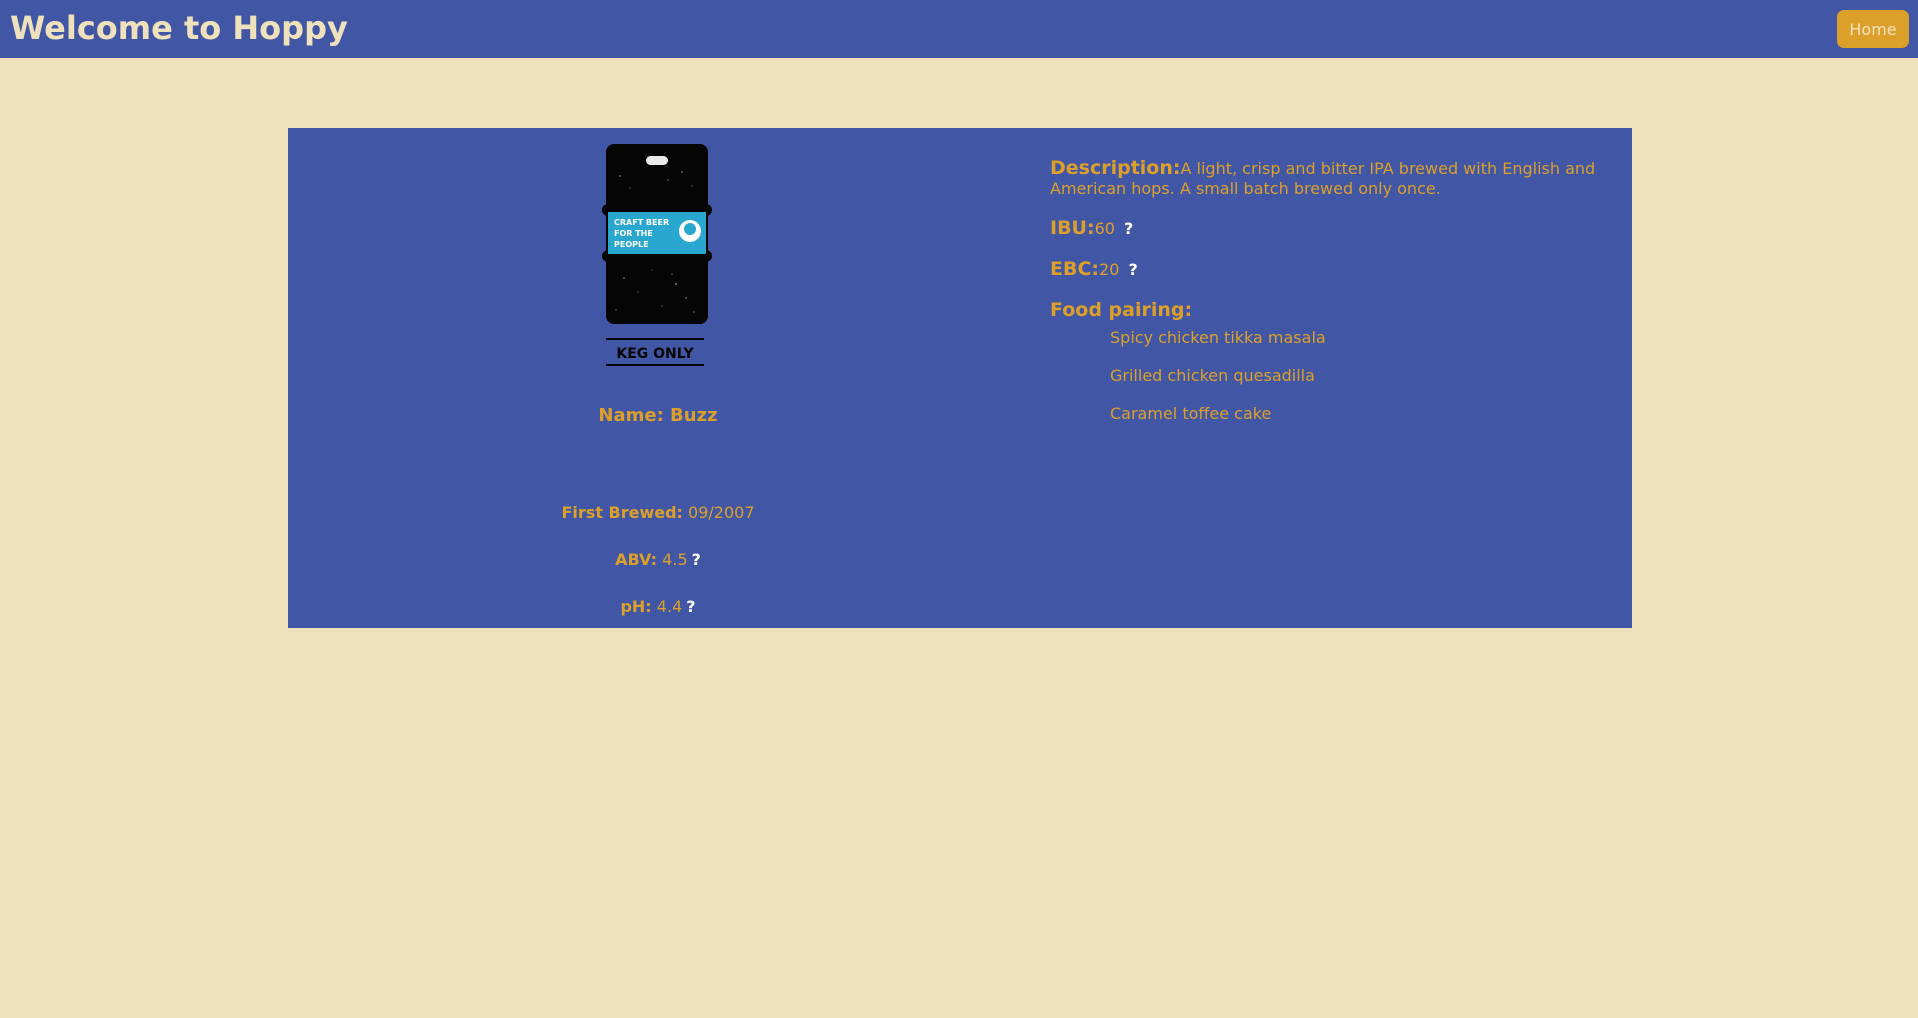  Describe the element at coordinates (655, 365) in the screenshot. I see `keg-only-rule-bottom` at that location.